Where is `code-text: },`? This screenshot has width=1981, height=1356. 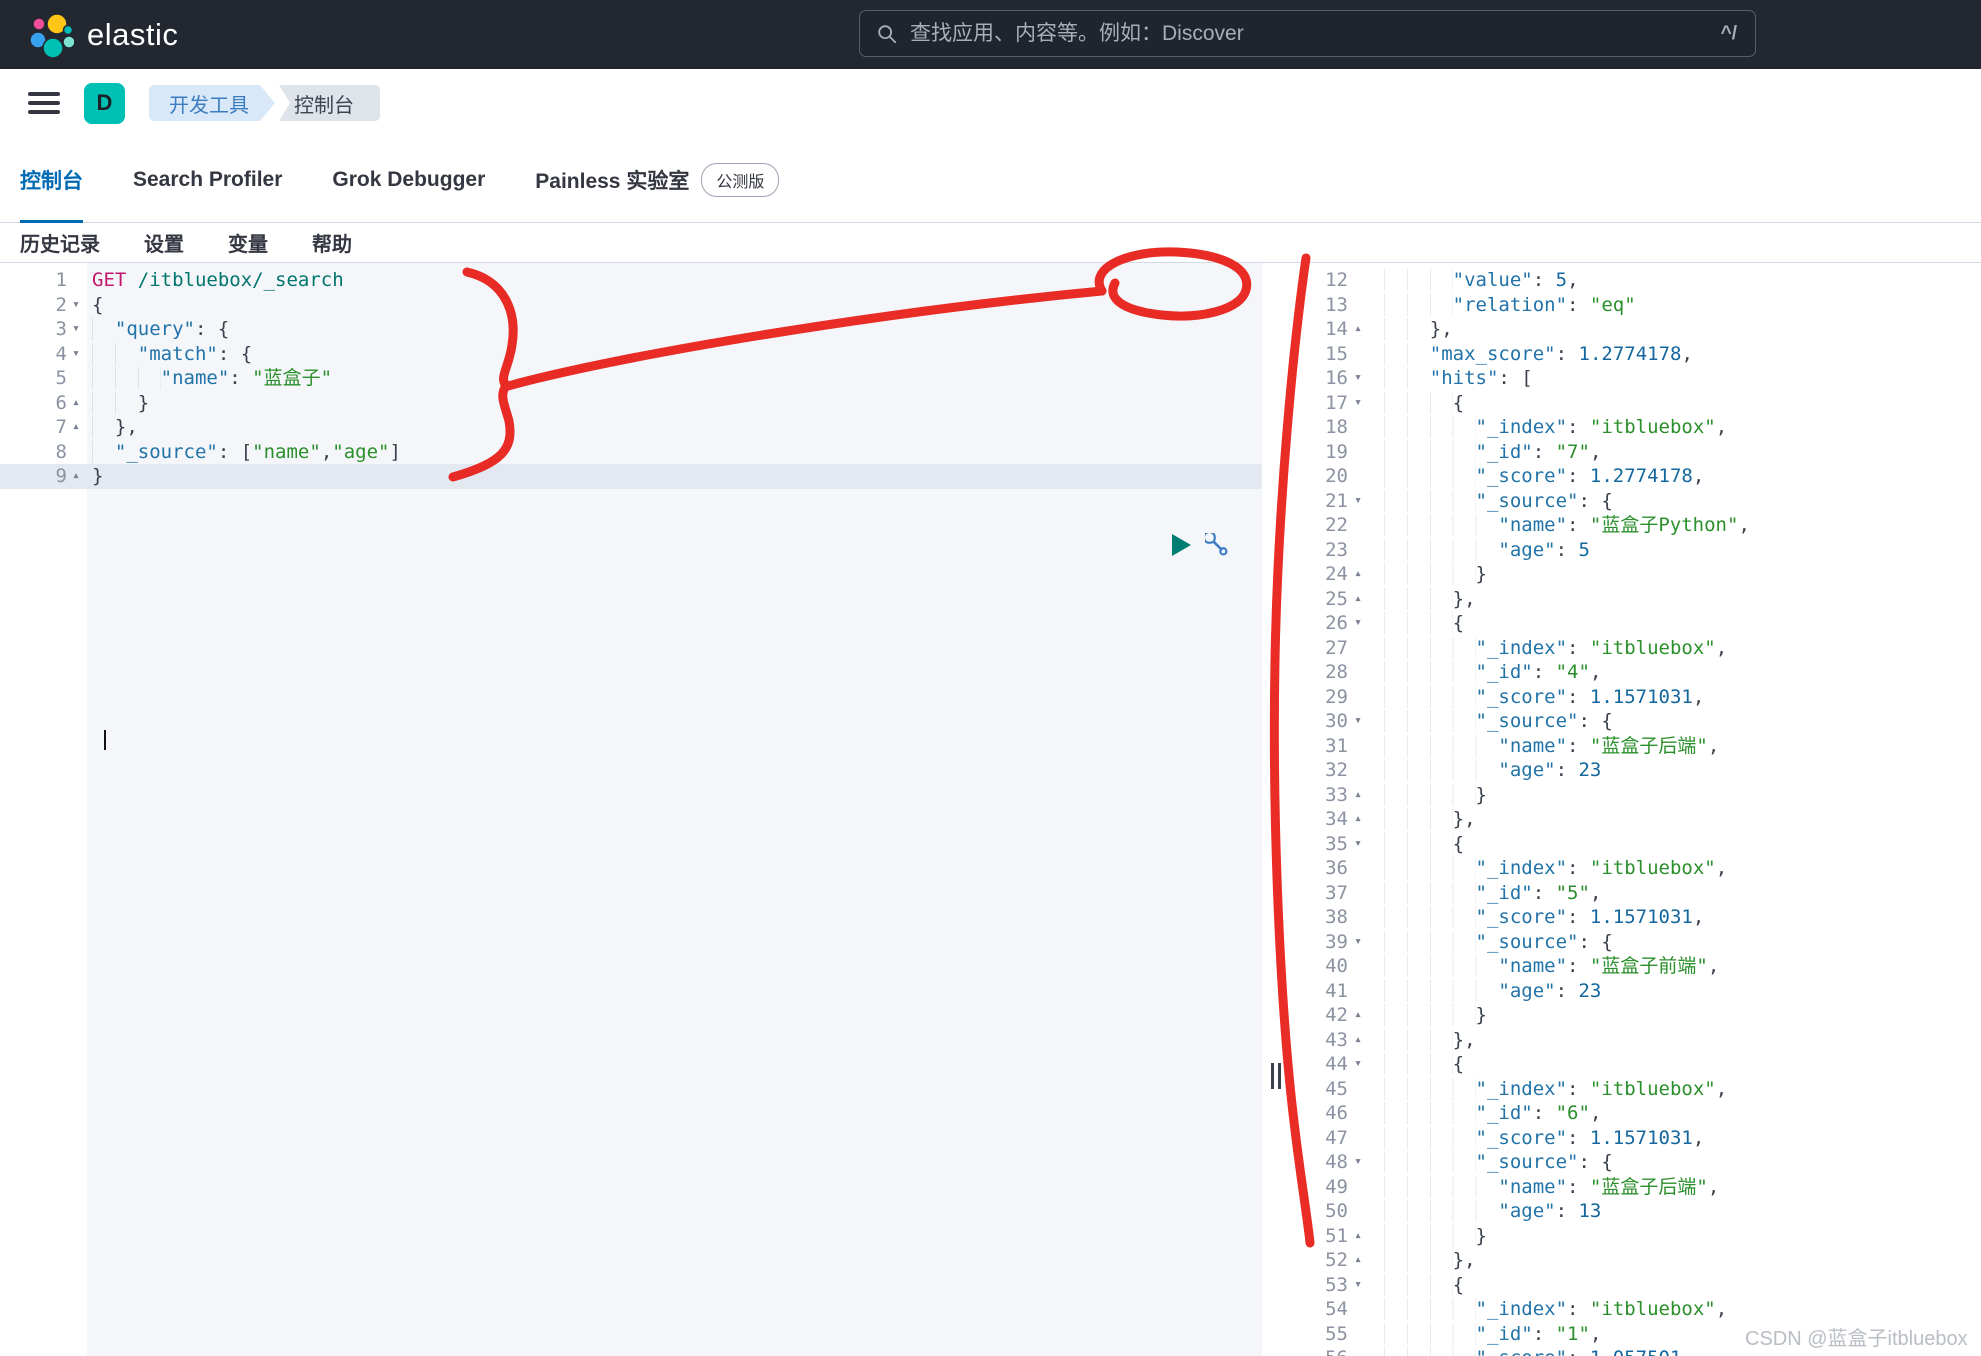
code-text: }, is located at coordinates (1422, 1260).